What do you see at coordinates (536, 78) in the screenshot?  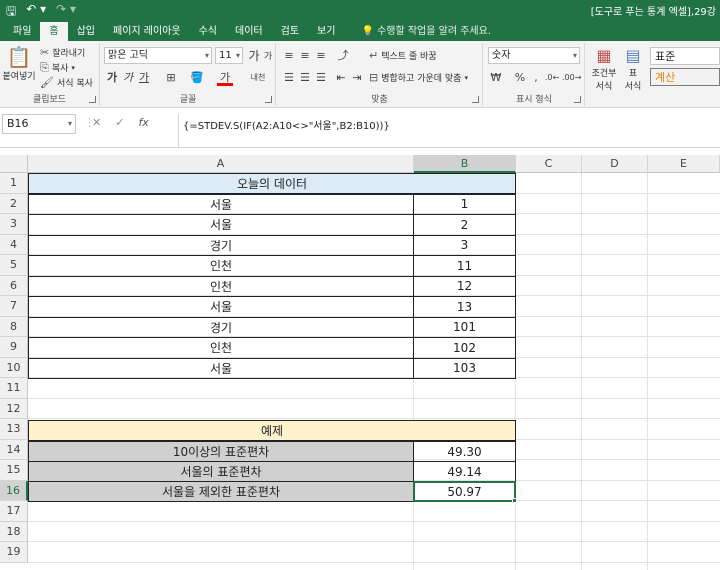 I see `comma-button: ,` at bounding box center [536, 78].